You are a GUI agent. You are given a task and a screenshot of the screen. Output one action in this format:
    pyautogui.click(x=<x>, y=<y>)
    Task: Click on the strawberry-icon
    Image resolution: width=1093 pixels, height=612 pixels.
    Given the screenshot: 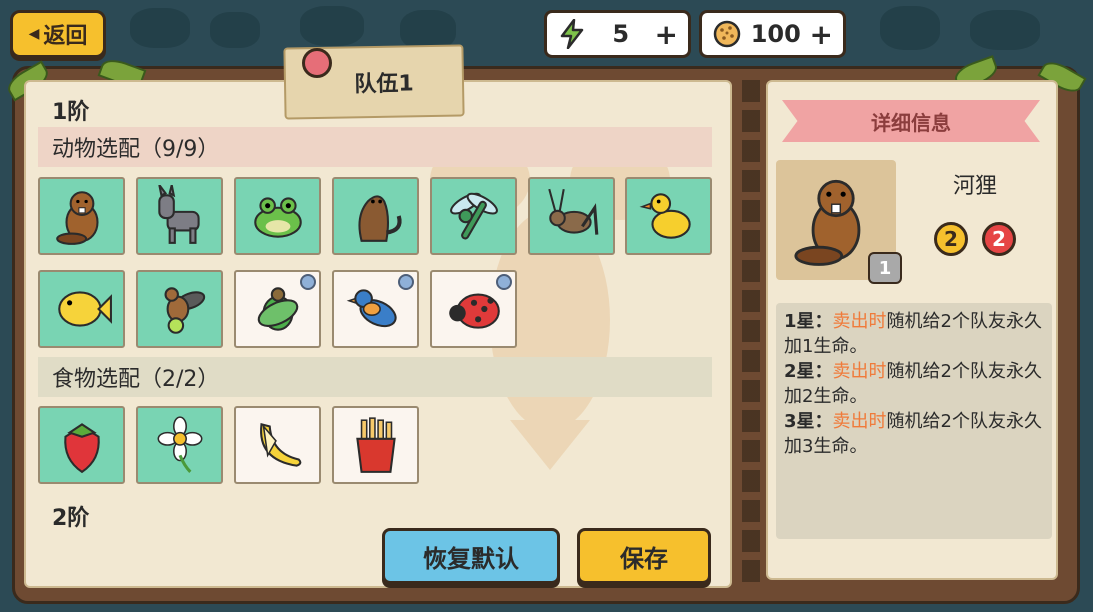 What is the action you would take?
    pyautogui.click(x=81, y=448)
    